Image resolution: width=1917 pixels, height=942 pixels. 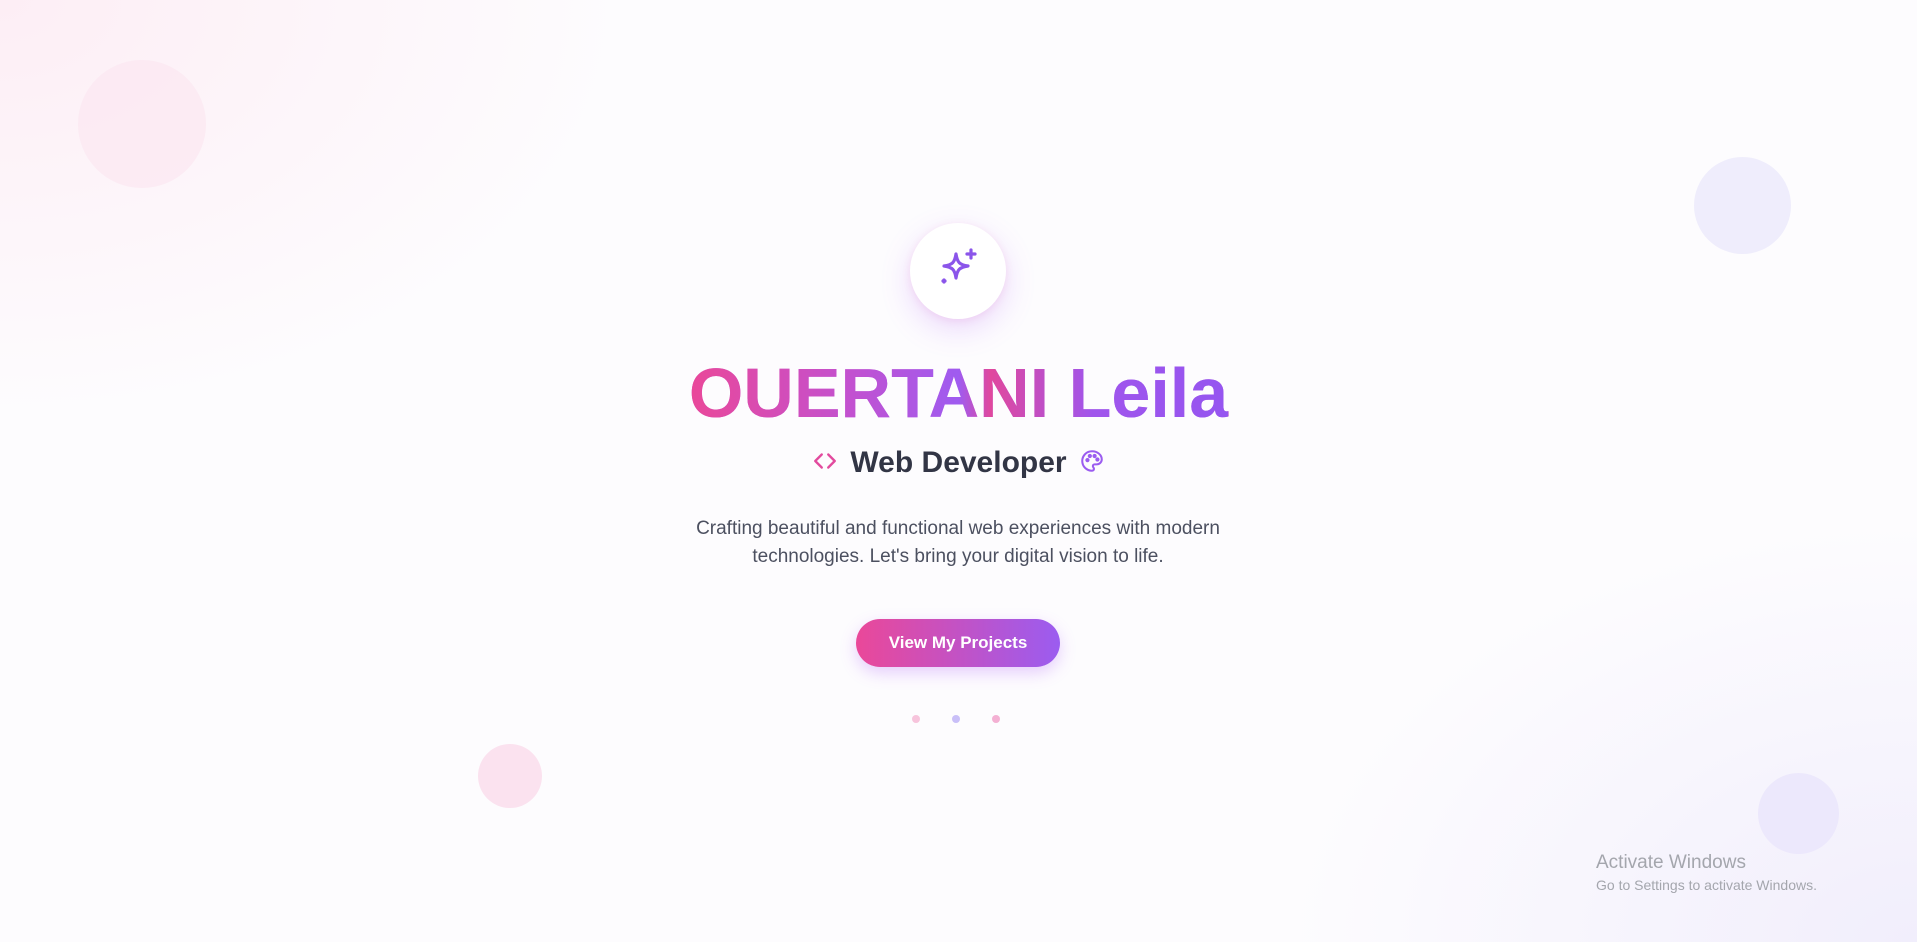 I want to click on sparkles-icon, so click(x=958, y=271).